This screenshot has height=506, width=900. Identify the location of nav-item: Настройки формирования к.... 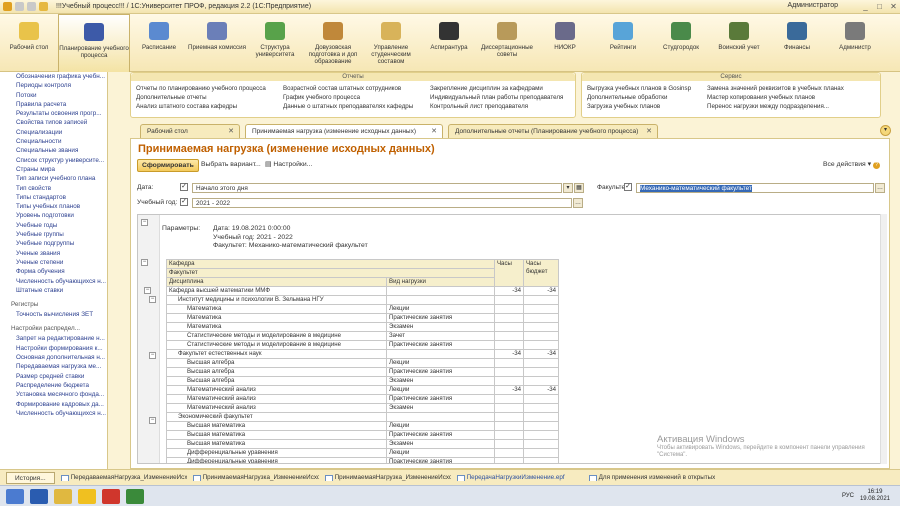
(53, 348).